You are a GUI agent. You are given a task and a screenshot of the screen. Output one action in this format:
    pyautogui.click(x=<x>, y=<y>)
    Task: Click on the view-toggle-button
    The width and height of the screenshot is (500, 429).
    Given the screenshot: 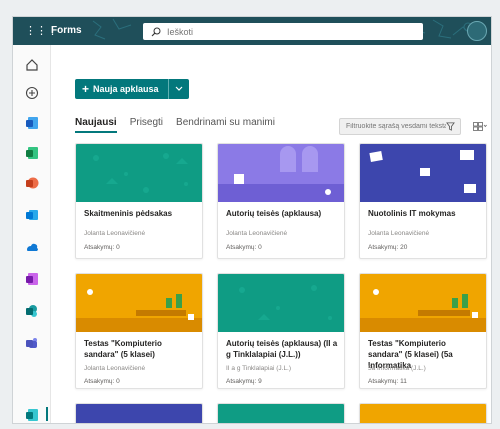 What is the action you would take?
    pyautogui.click(x=480, y=126)
    